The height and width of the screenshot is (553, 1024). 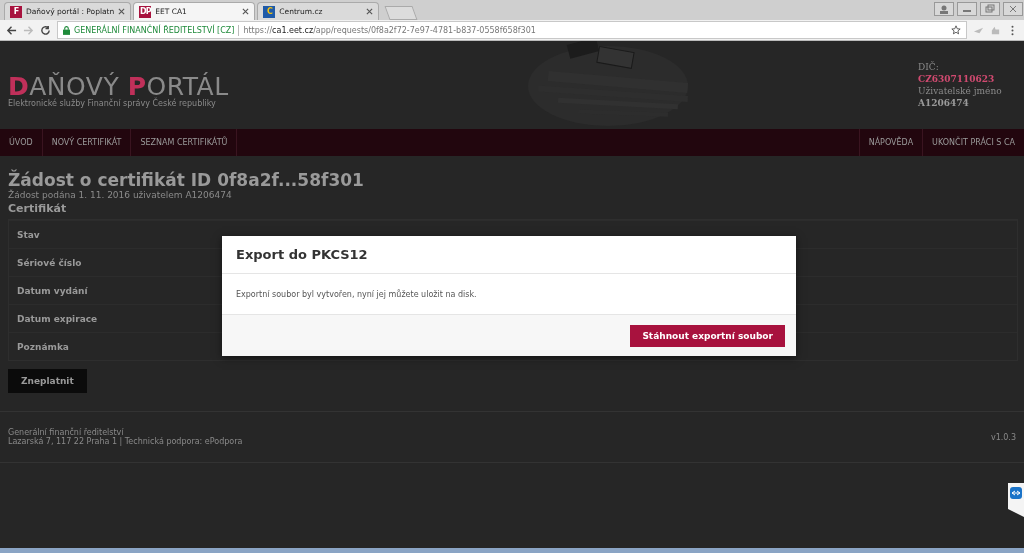 I want to click on page-title: Žádost o certifikát ID 0f8a2f...58f301, so click(x=186, y=180).